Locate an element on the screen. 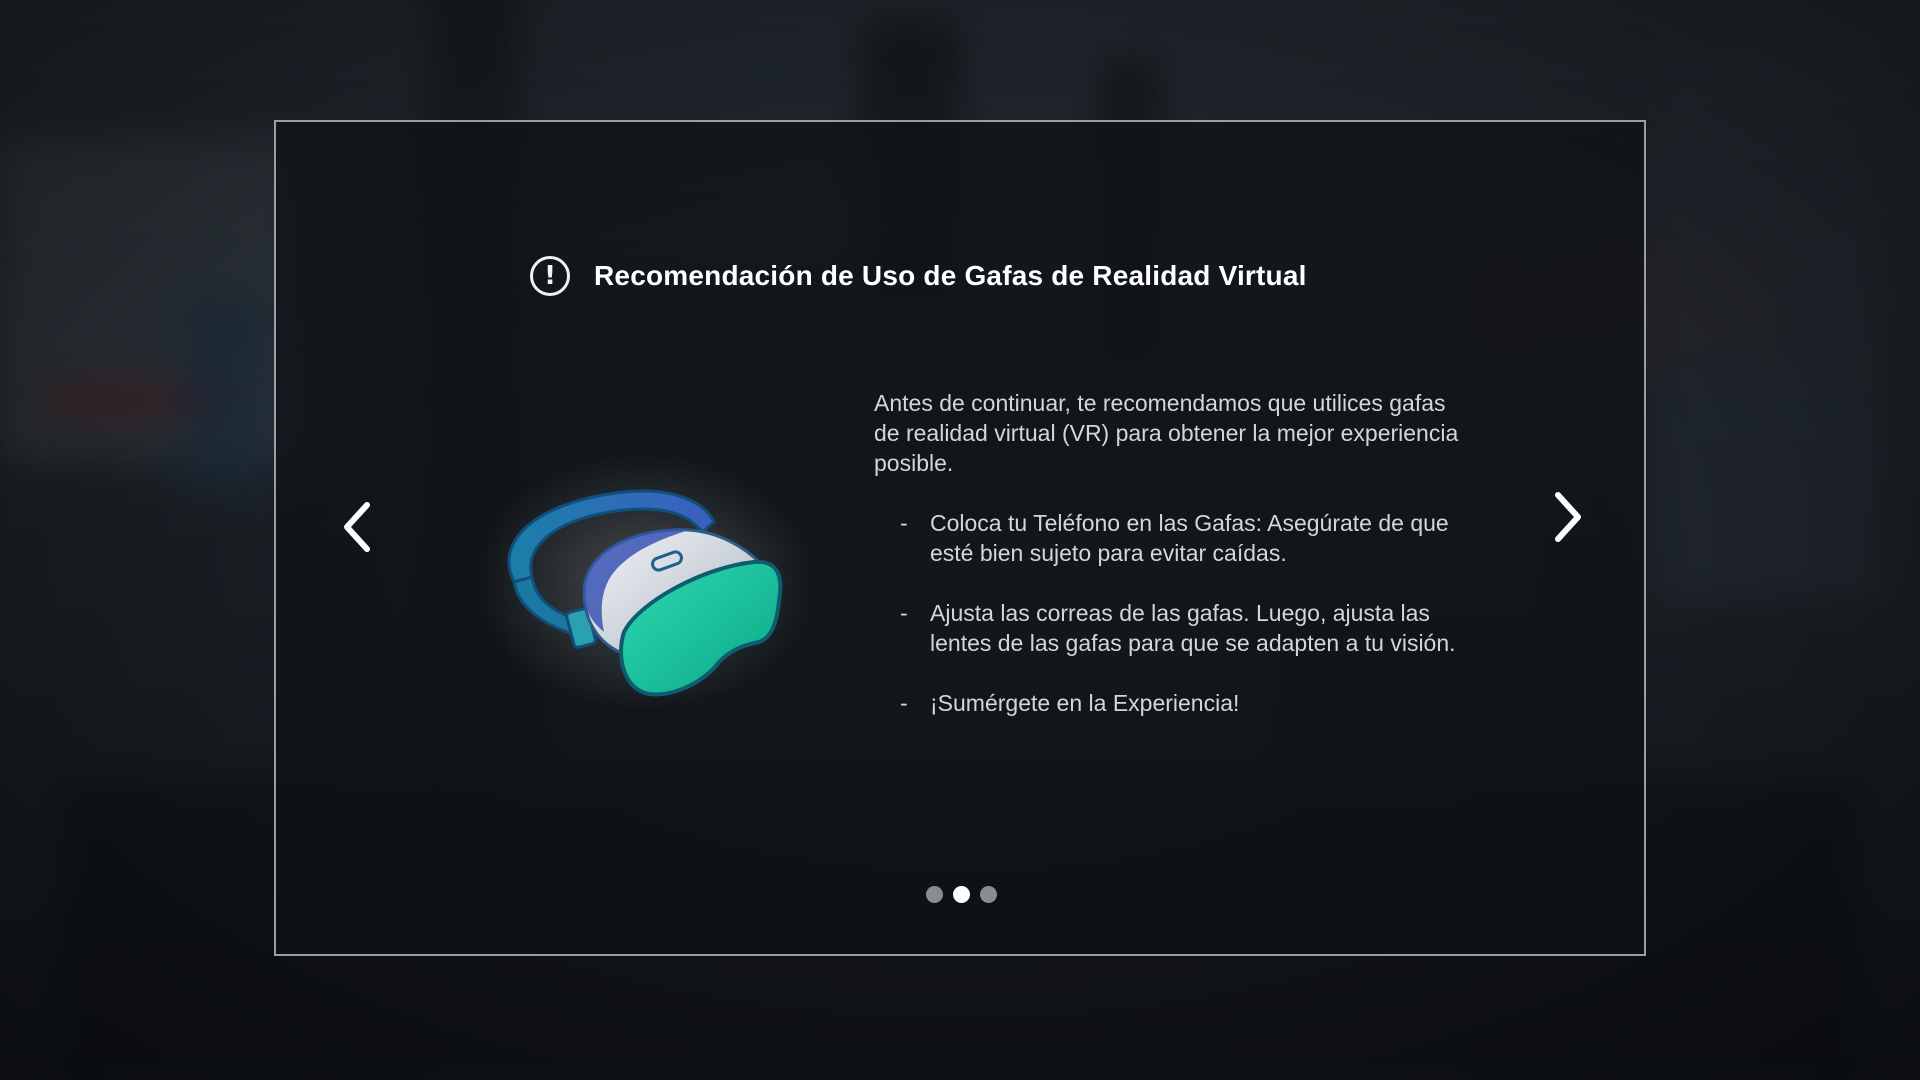 This screenshot has width=1920, height=1080. slide-pager is located at coordinates (961, 894).